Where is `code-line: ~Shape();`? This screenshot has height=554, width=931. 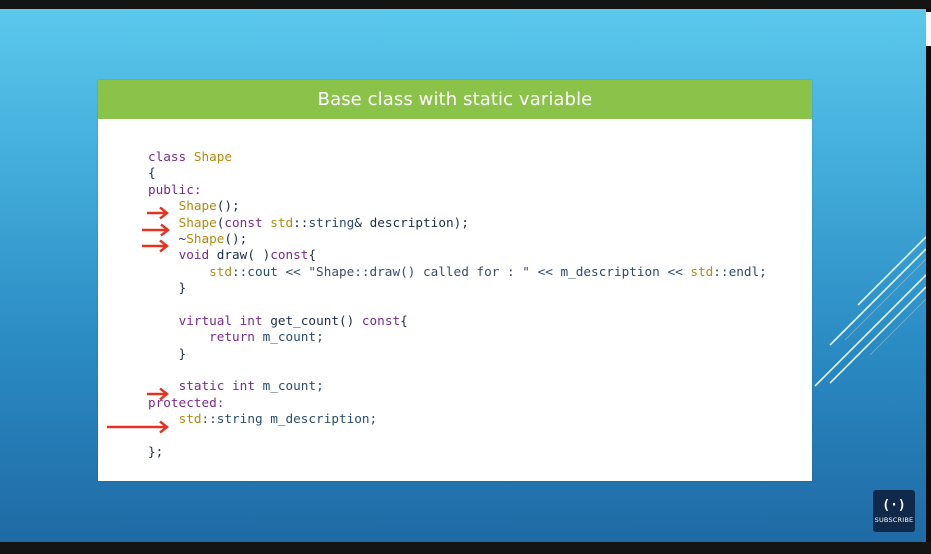 code-line: ~Shape(); is located at coordinates (198, 238).